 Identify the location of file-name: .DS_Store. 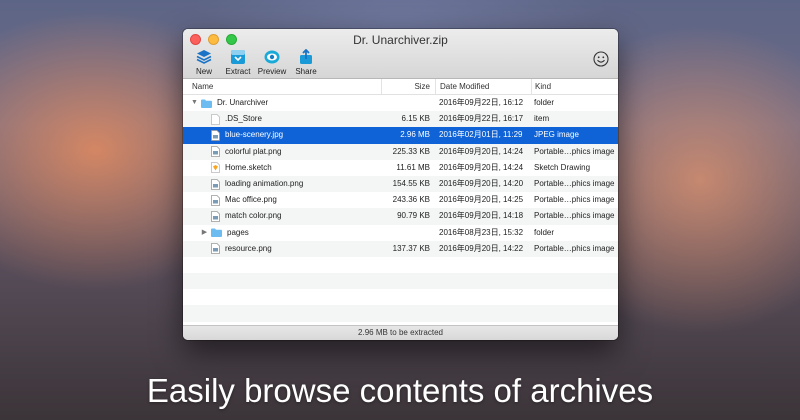
(243, 119).